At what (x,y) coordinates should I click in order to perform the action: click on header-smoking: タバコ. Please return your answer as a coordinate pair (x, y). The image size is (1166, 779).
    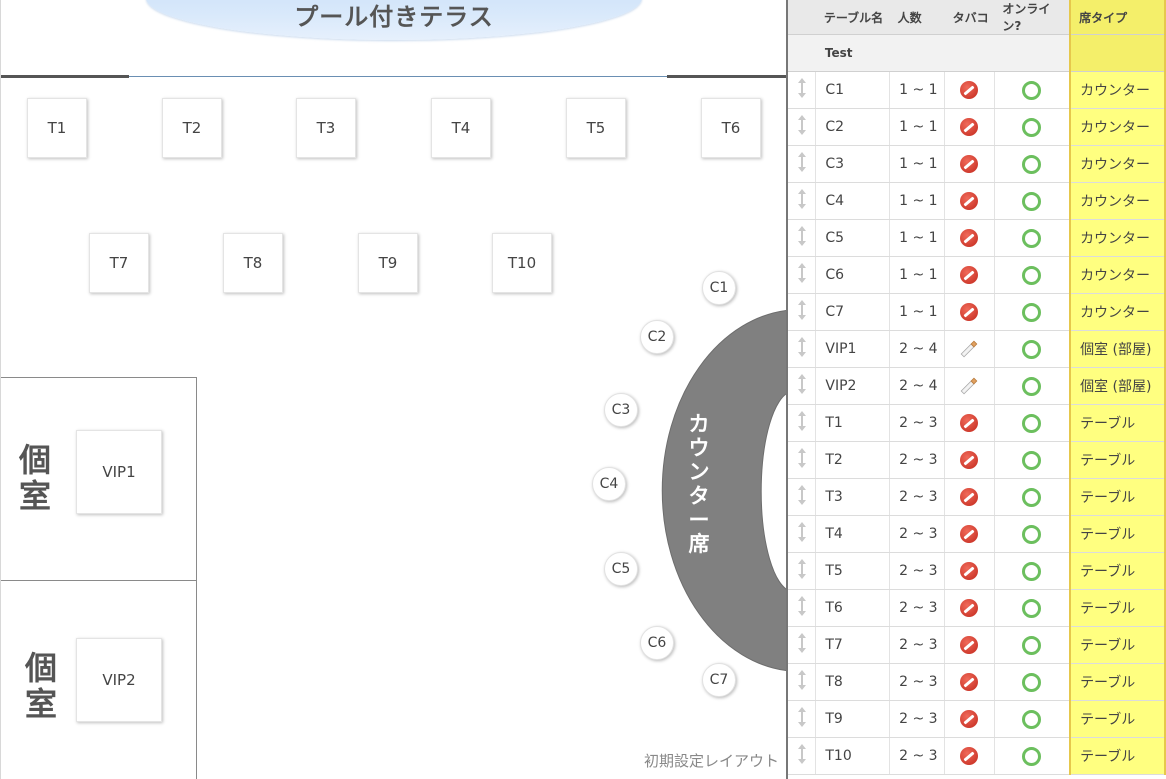
    Looking at the image, I should click on (969, 17).